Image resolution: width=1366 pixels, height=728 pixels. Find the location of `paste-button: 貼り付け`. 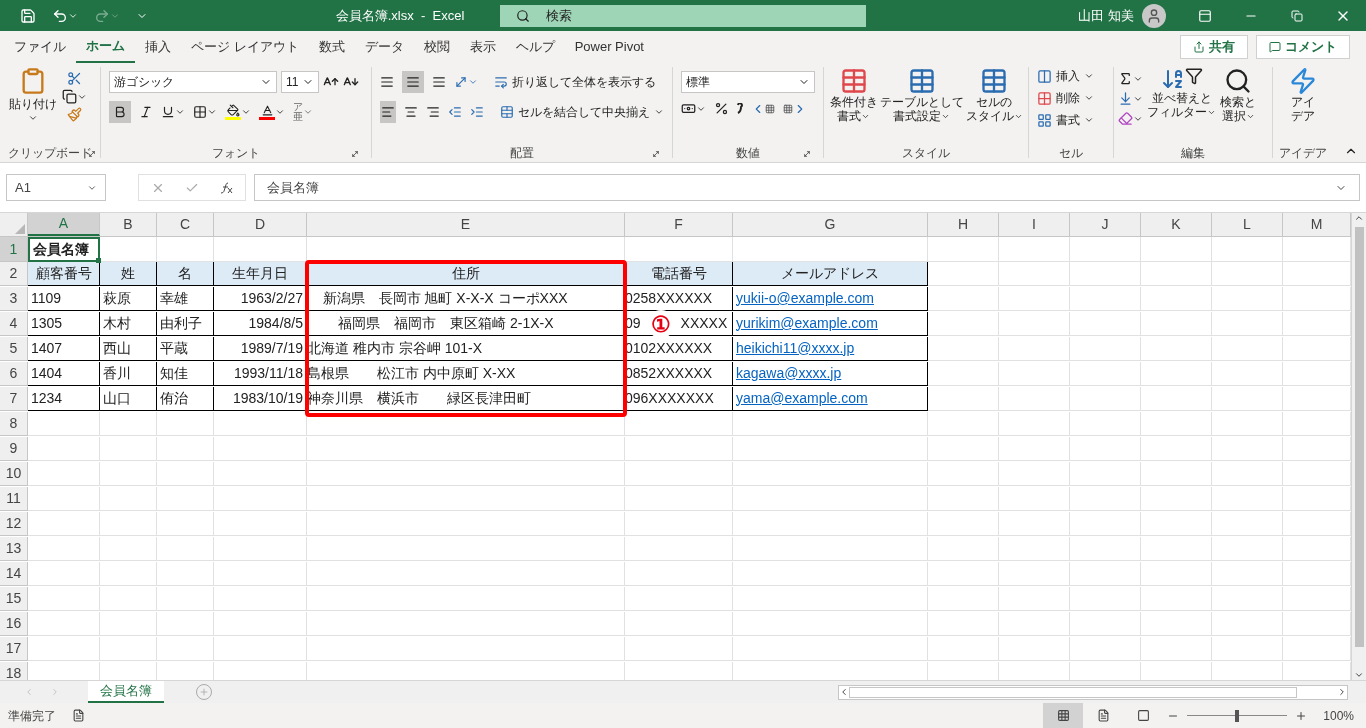

paste-button: 貼り付け is located at coordinates (33, 95).